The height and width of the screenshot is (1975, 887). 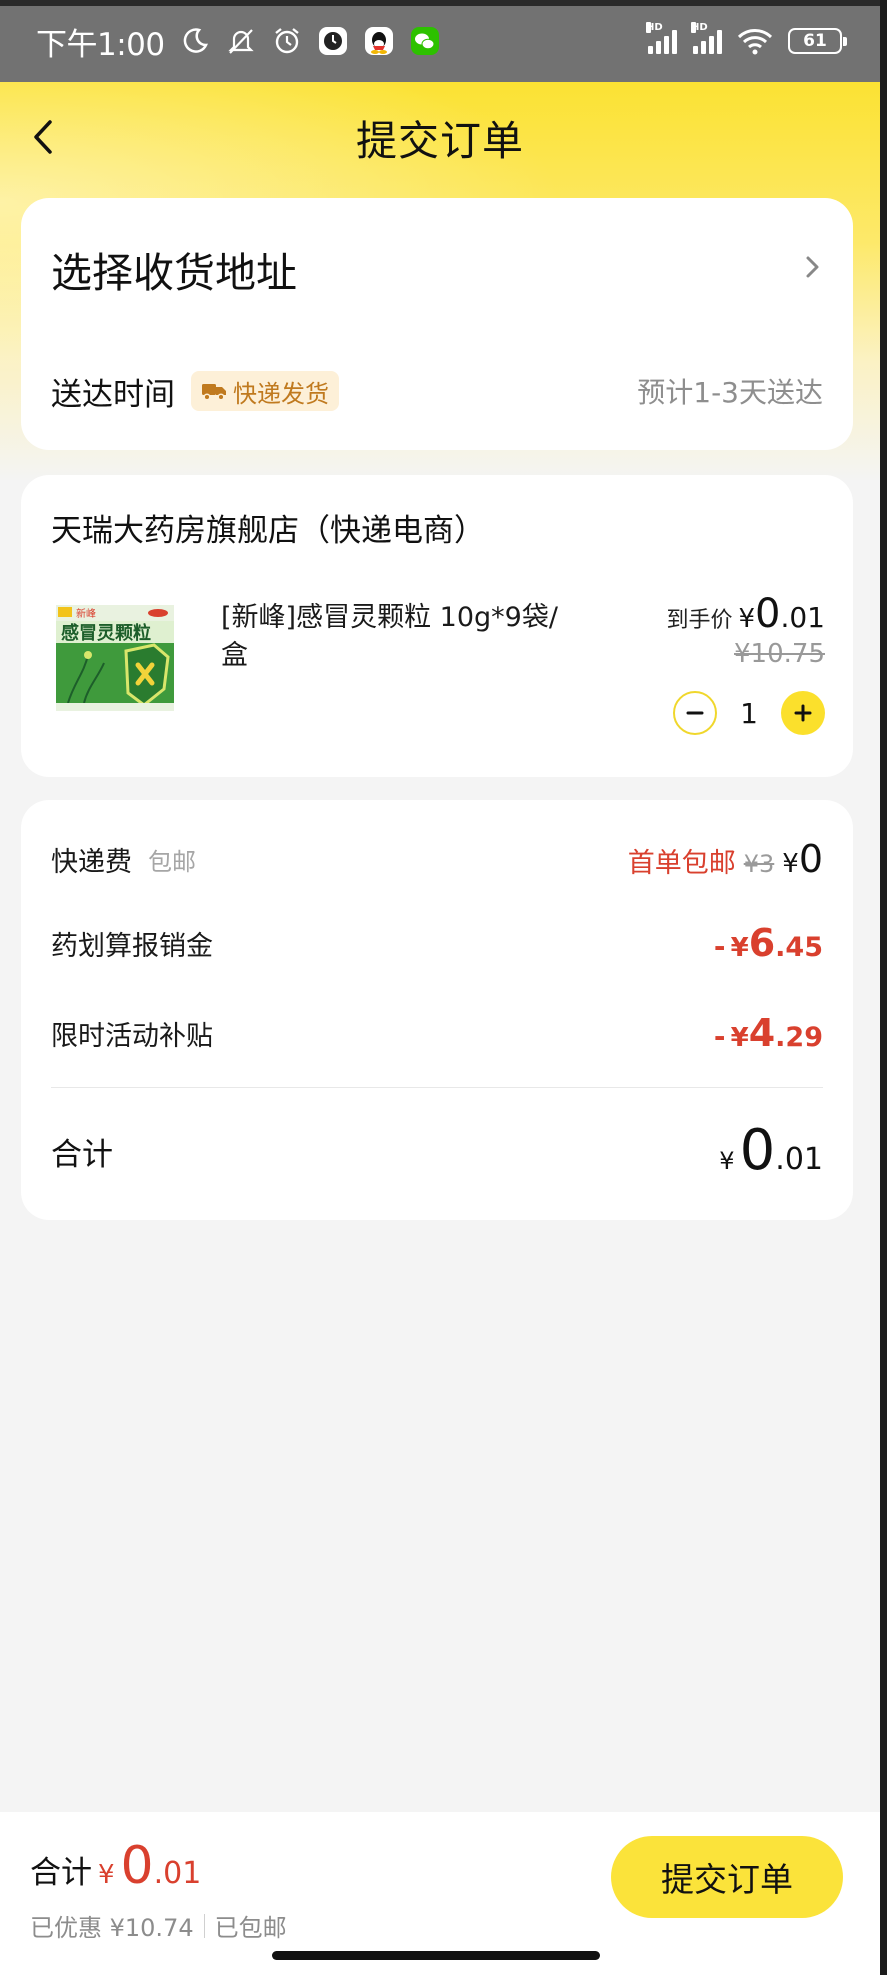 What do you see at coordinates (883, 987) in the screenshot?
I see `device-frame-right` at bounding box center [883, 987].